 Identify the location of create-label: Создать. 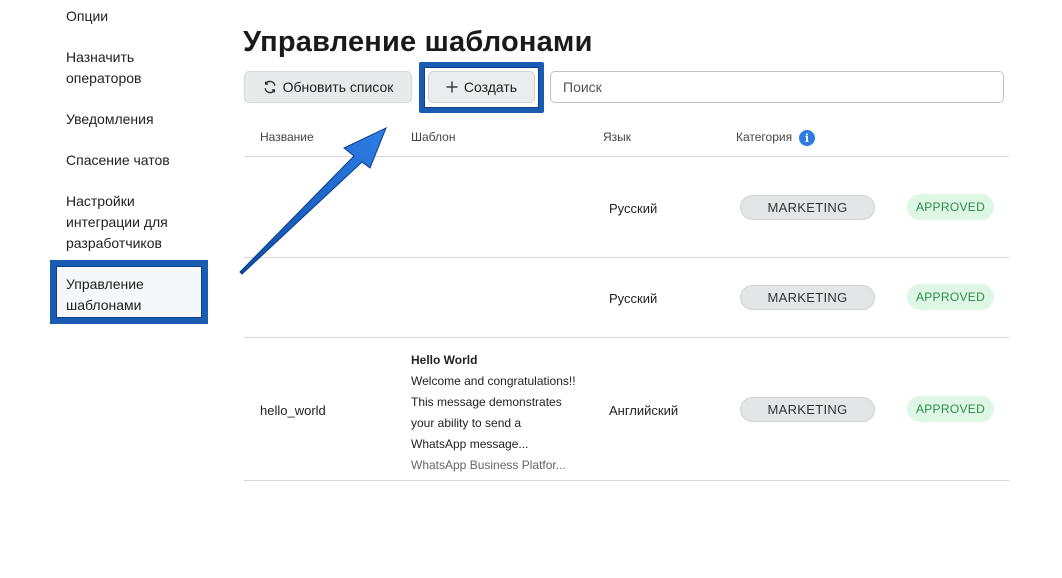
(490, 87).